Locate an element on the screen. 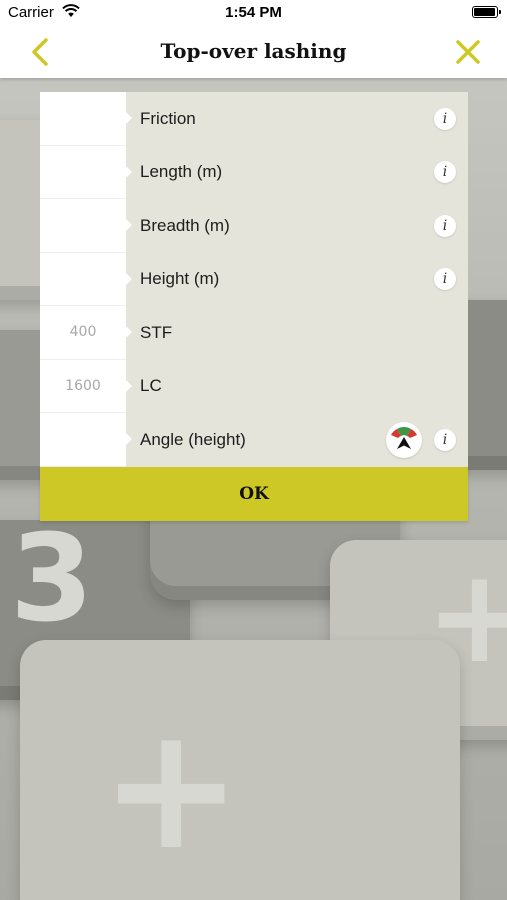 This screenshot has height=900, width=507. lc-input: 1600 is located at coordinates (86, 386).